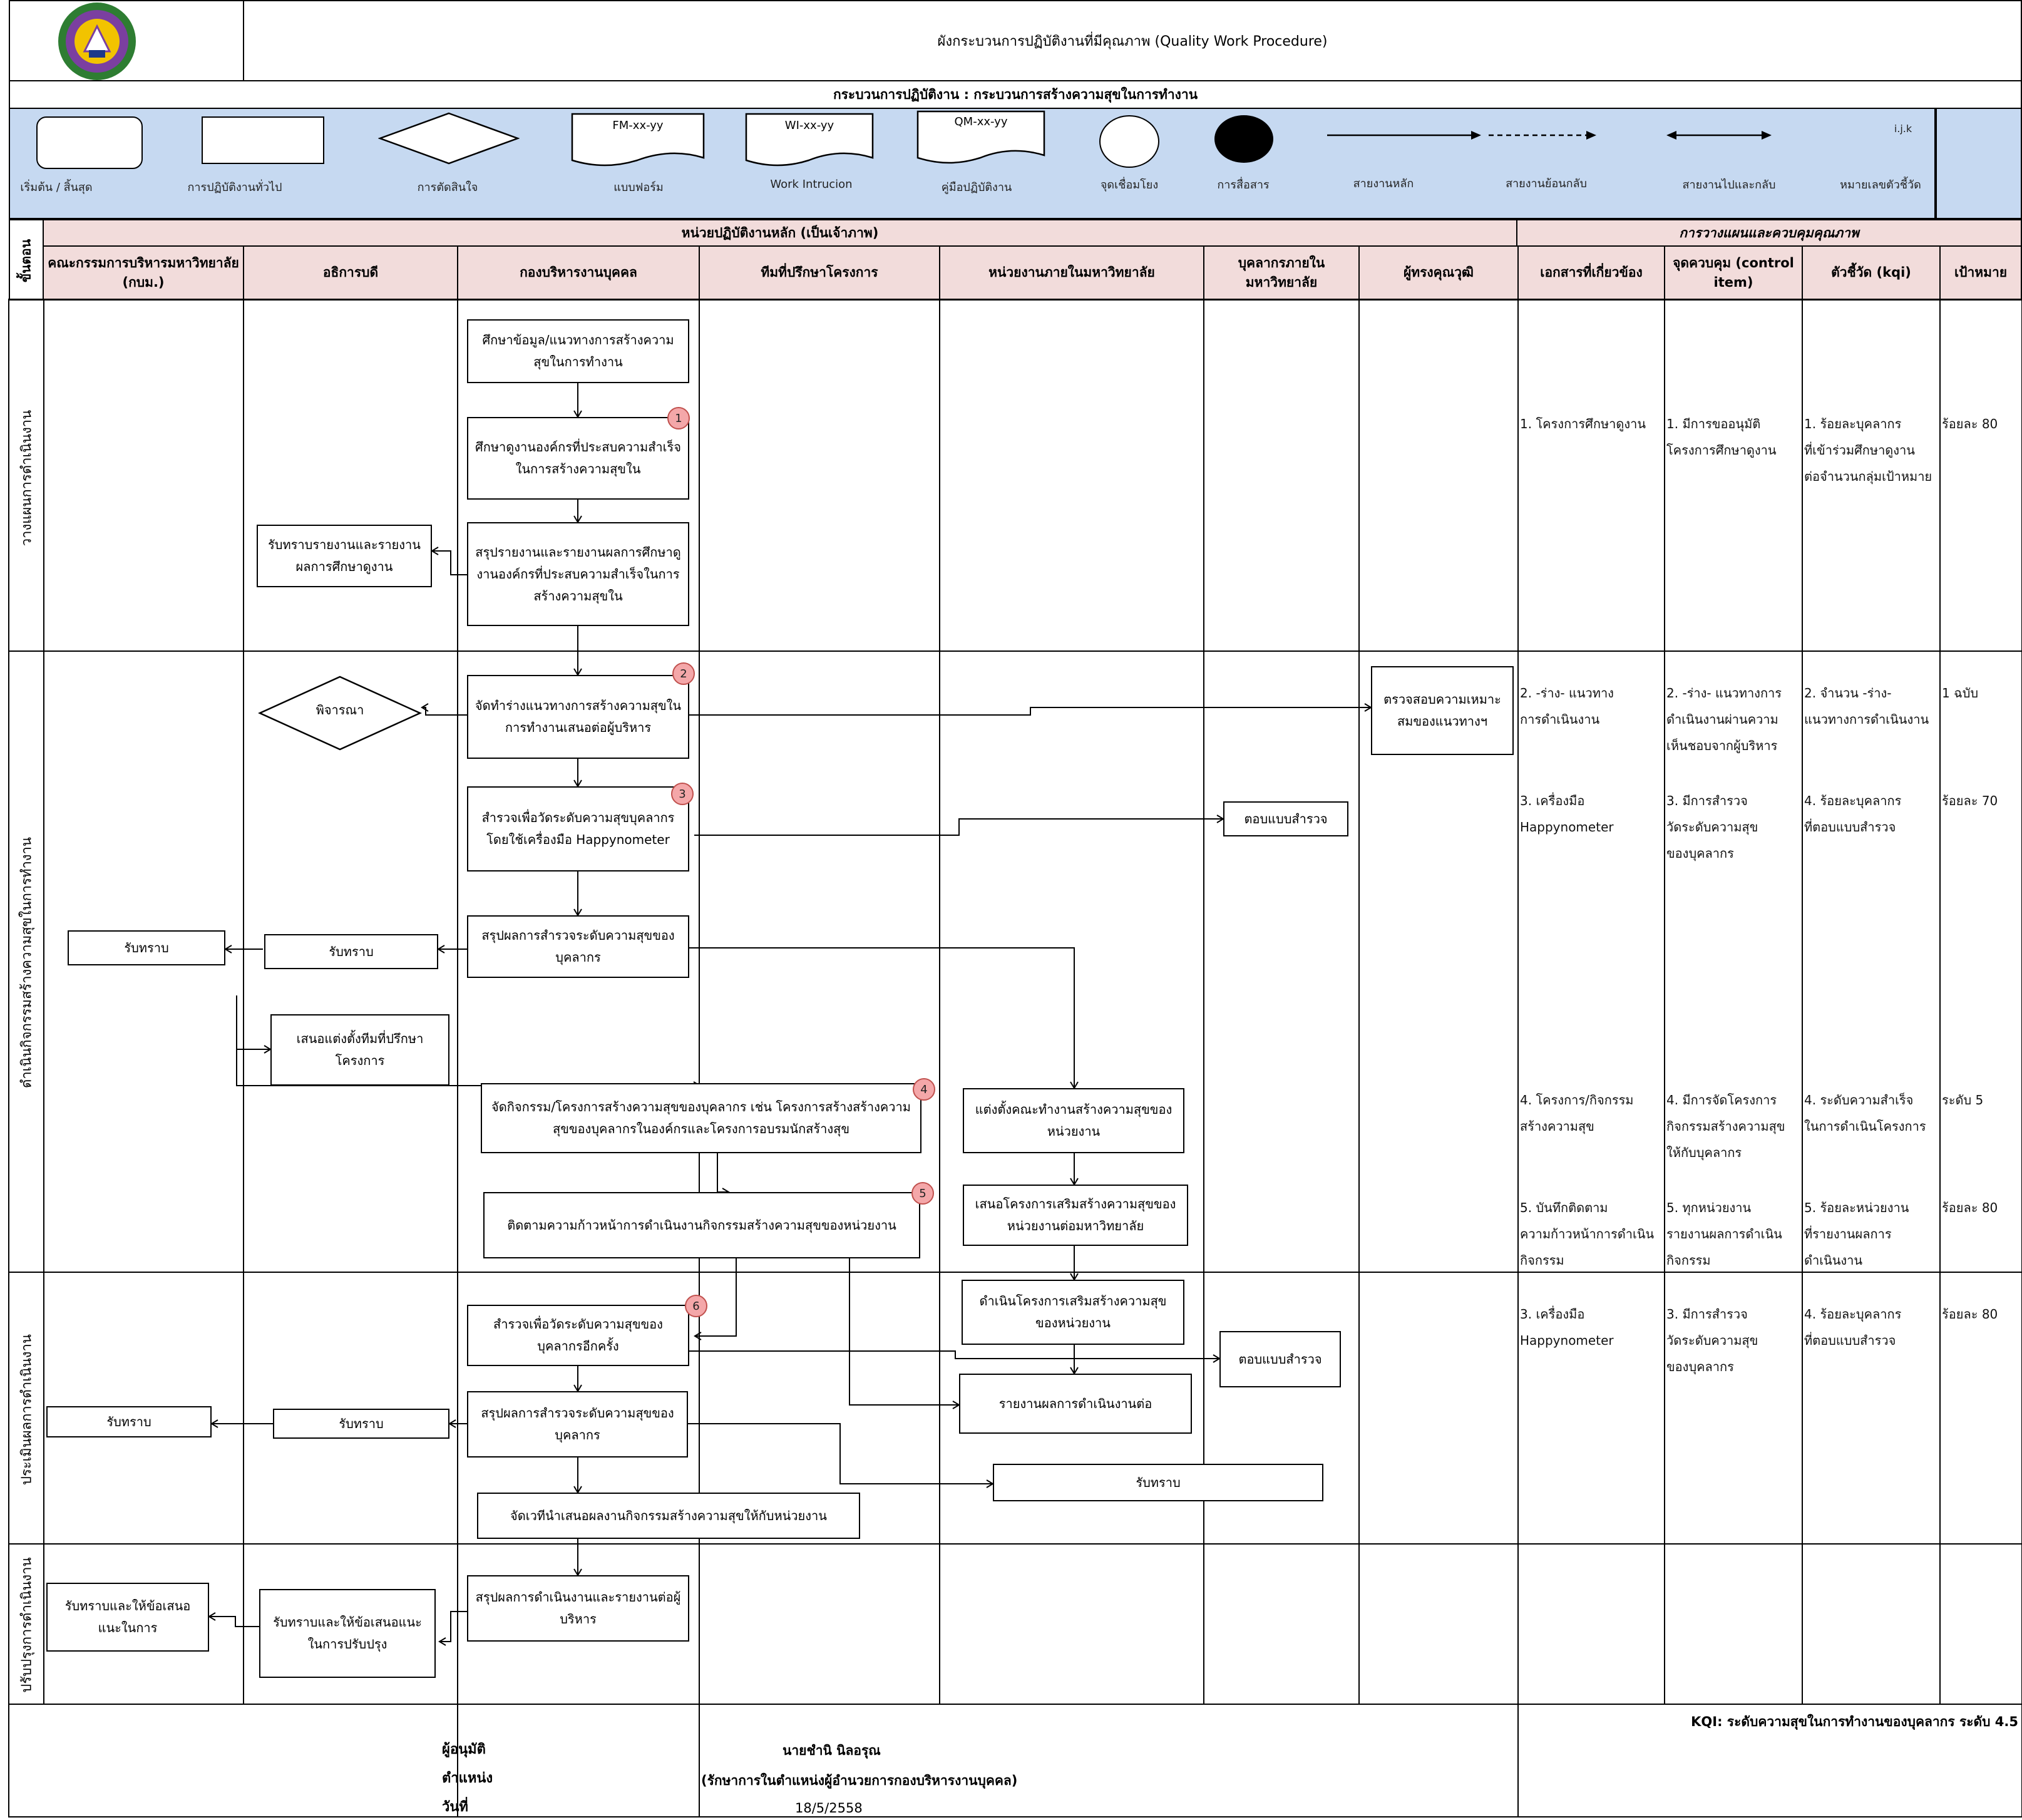  Describe the element at coordinates (146, 948) in the screenshot. I see `council-ack-box-1: รับทราบ` at that location.